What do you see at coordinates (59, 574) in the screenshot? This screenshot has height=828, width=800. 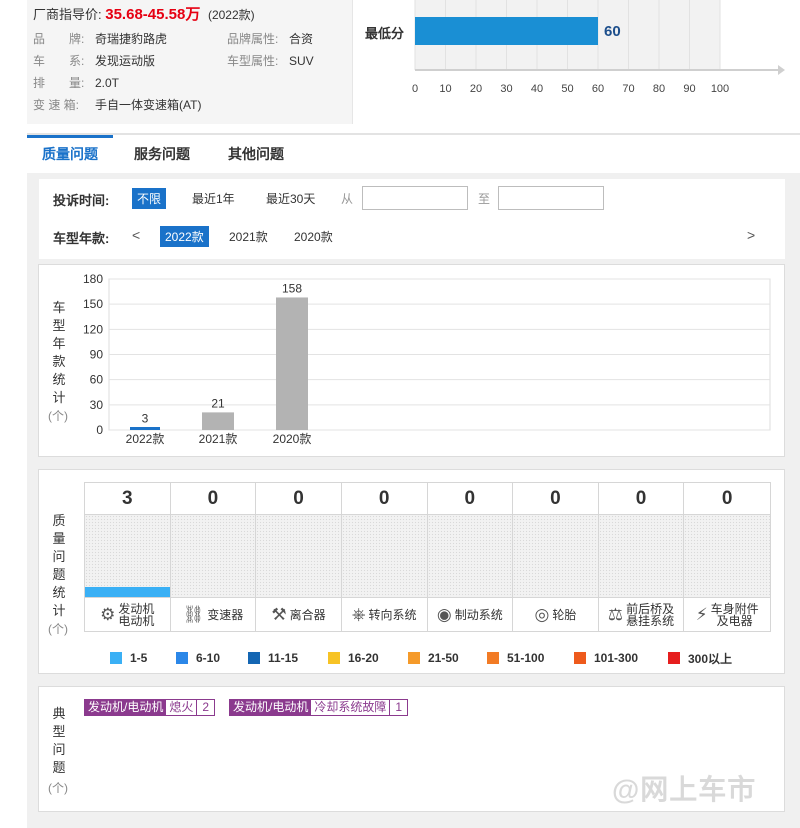 I see `label-char: 题` at bounding box center [59, 574].